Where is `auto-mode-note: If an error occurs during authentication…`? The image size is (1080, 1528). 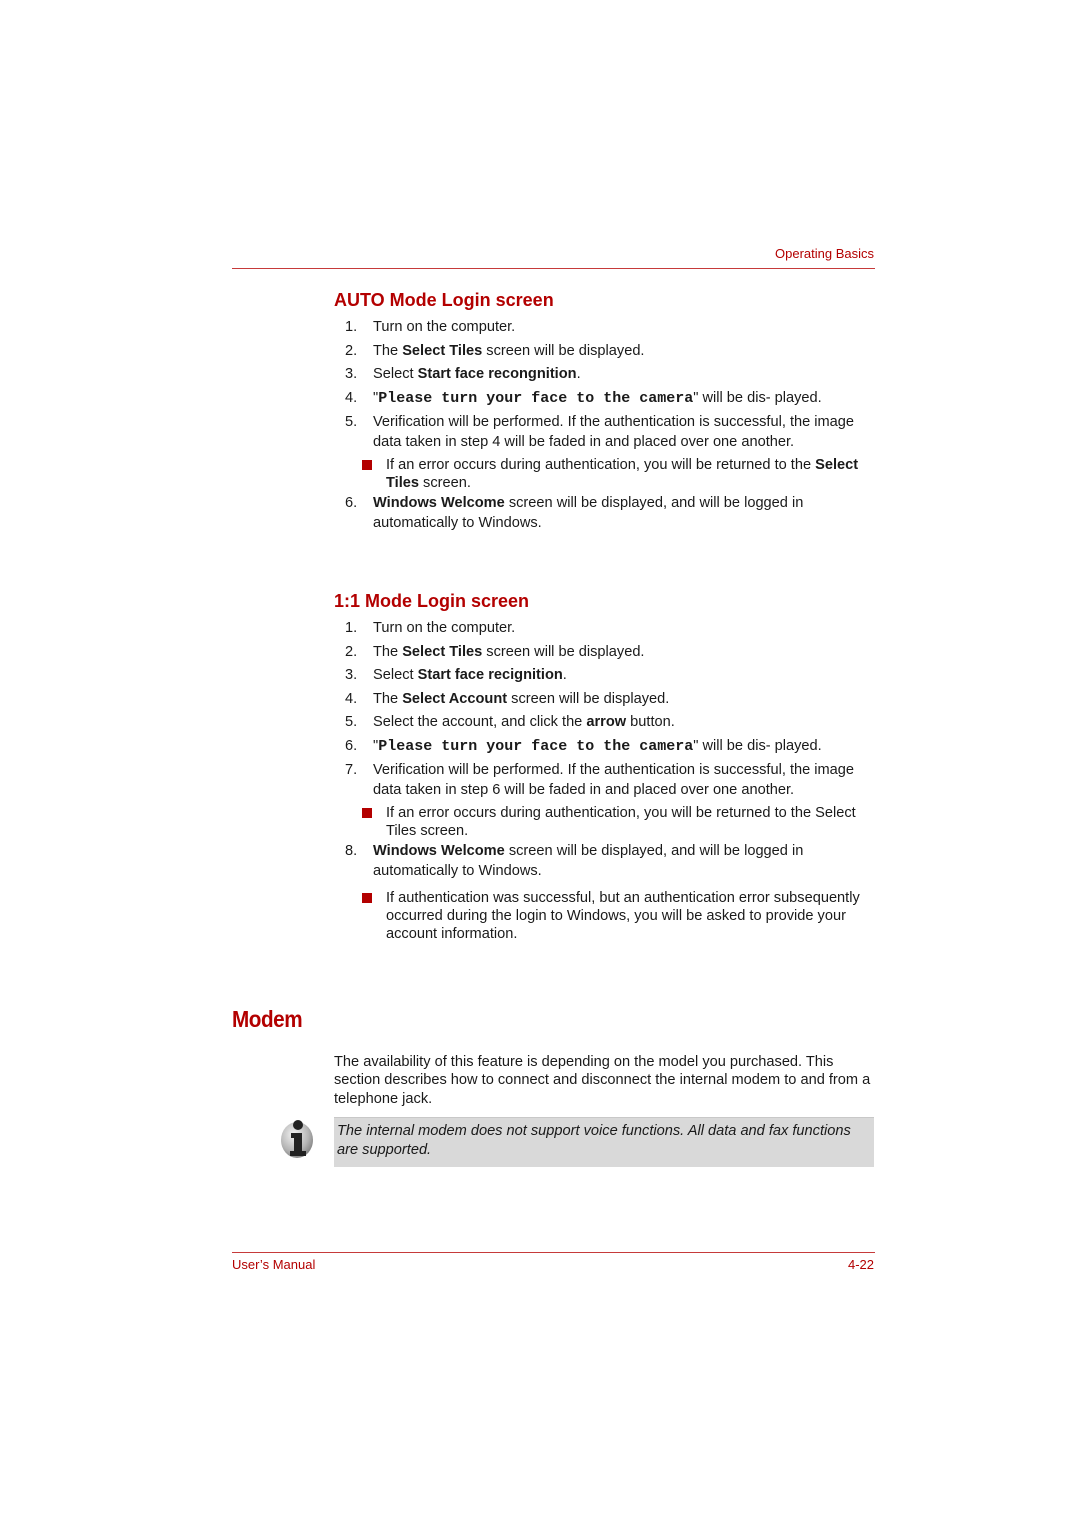
auto-mode-note: If an error occurs during authentication… is located at coordinates (604, 474).